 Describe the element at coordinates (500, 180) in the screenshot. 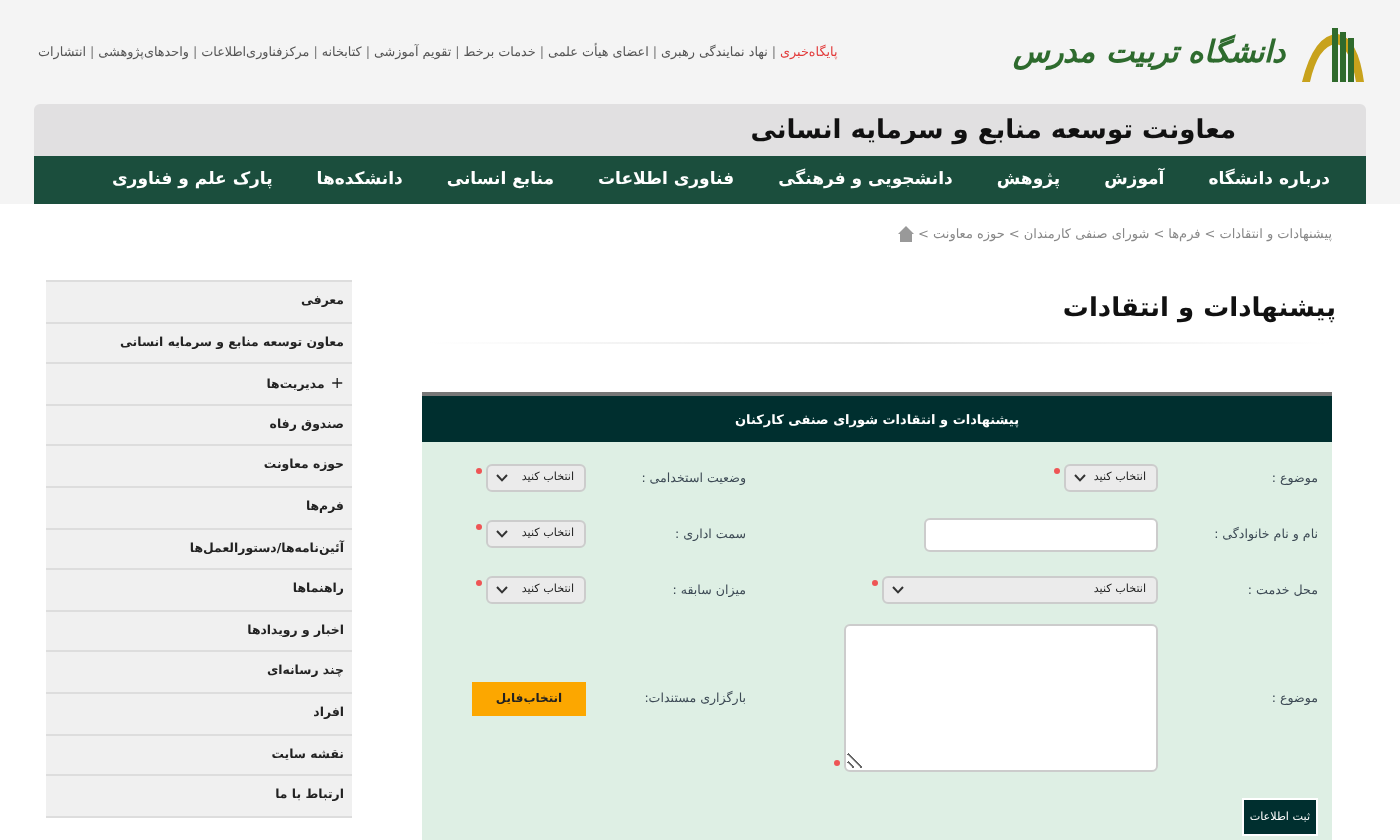

I see `nav-link: منابع انسانی` at that location.